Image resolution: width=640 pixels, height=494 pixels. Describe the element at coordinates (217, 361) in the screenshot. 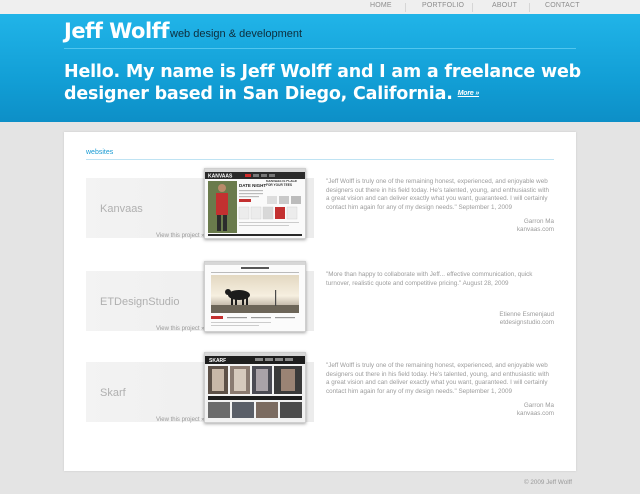

I see `skarf-brand-text: SKARF` at that location.